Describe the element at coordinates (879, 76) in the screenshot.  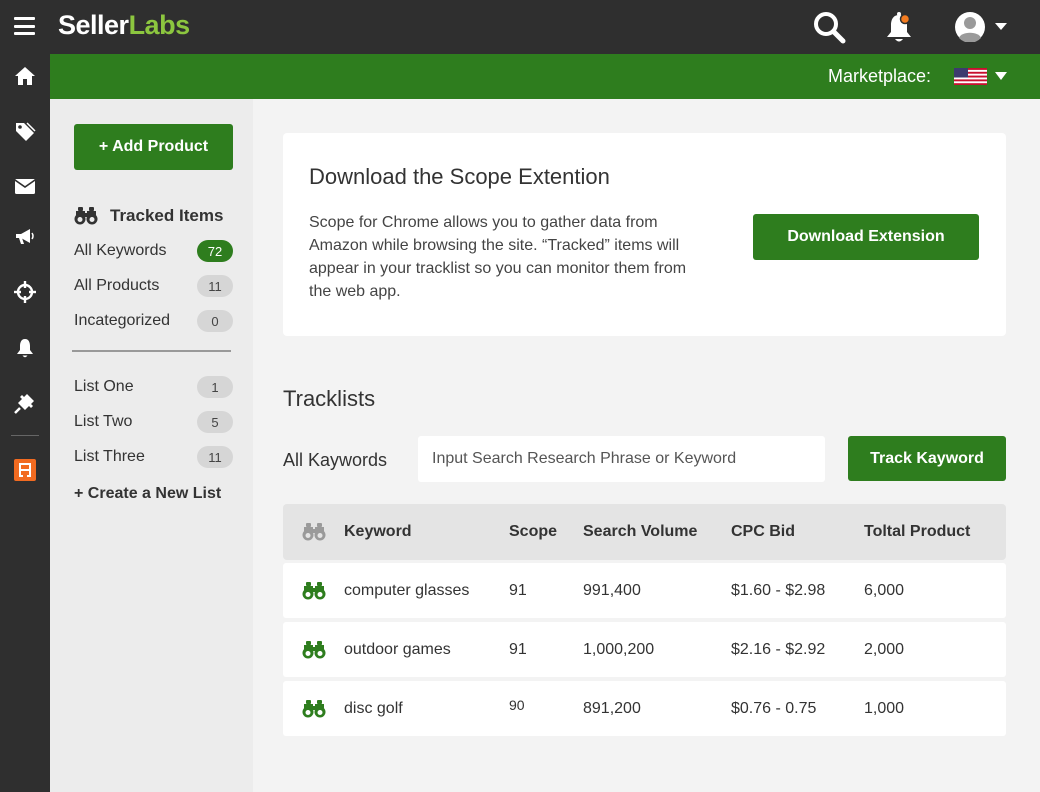
I see `marketplace-label: Marketplace:` at that location.